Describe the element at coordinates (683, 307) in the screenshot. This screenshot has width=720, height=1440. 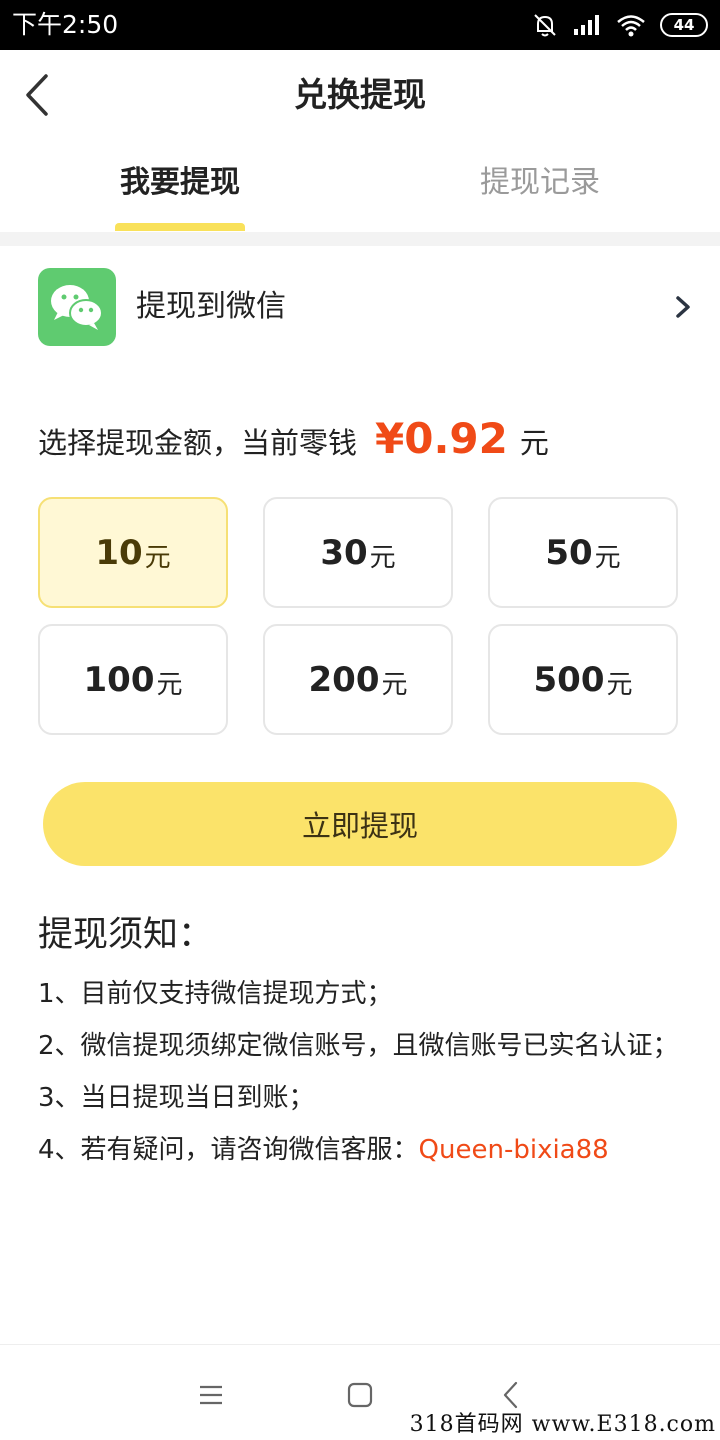
I see `chevron-right-icon` at that location.